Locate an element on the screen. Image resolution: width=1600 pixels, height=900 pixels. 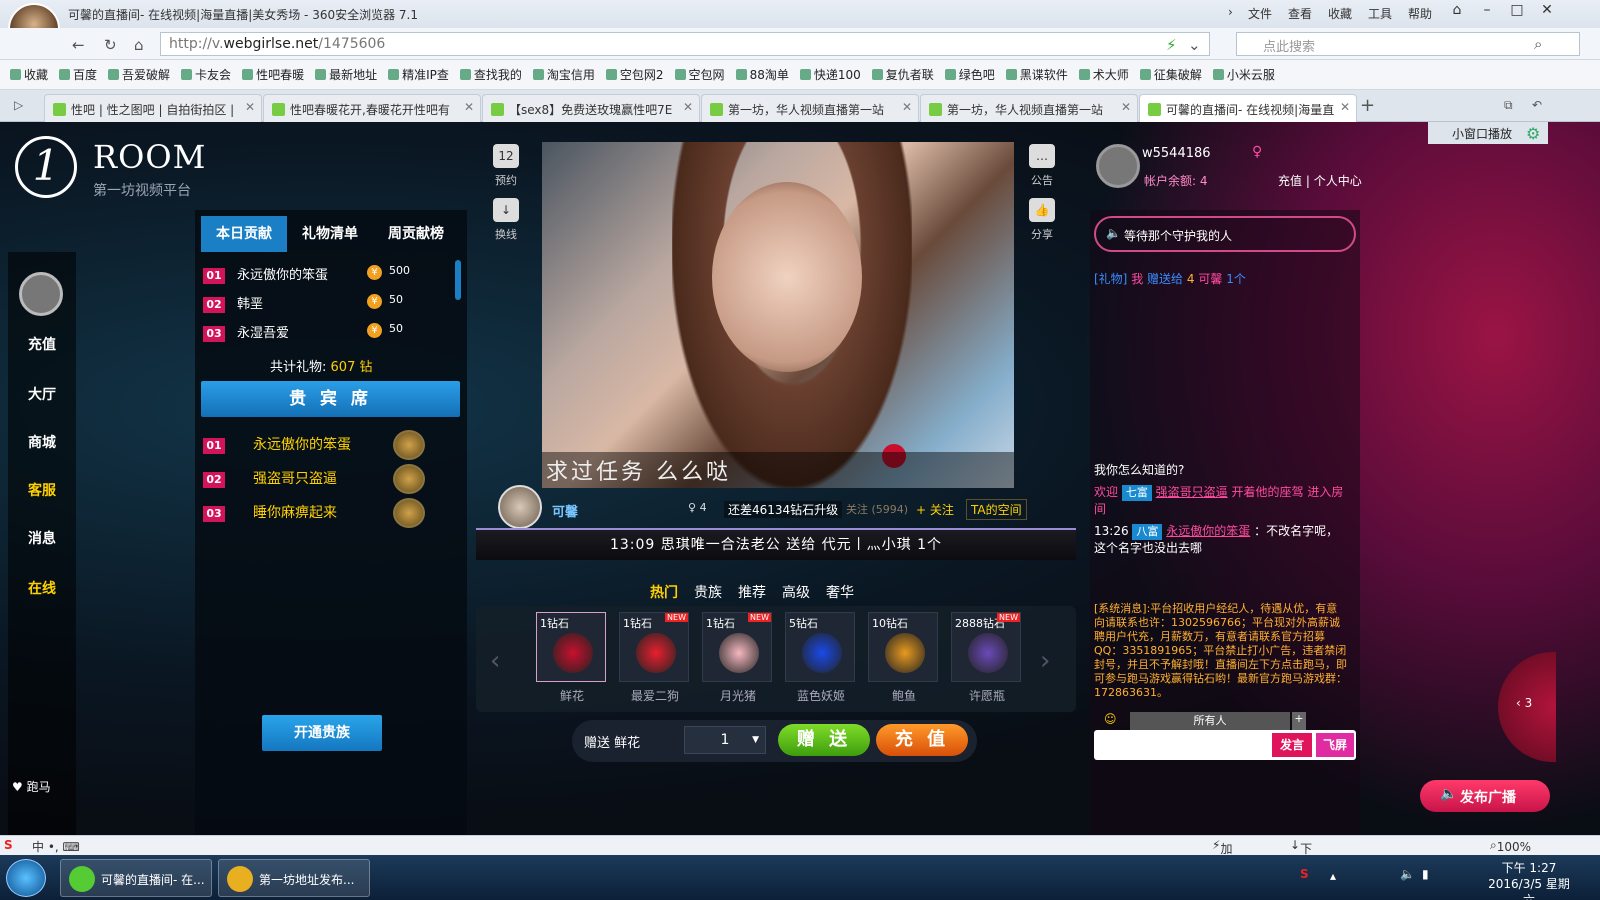
search-input: 点此搜索 is located at coordinates (1408, 44).